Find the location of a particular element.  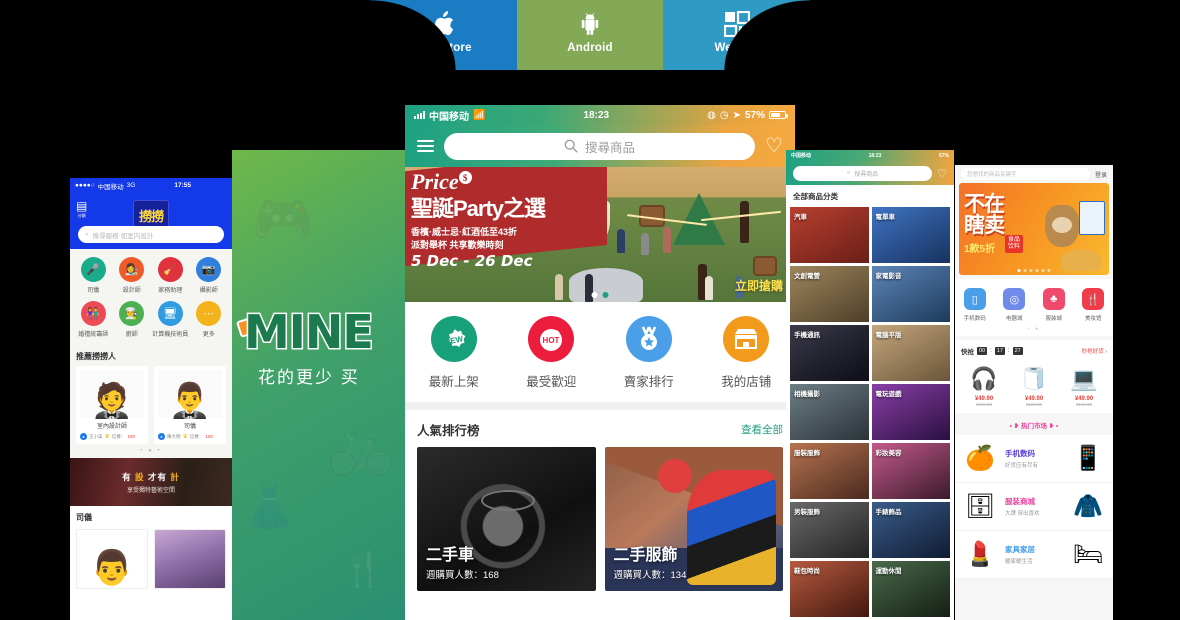

category-label: 彩妝美容 is located at coordinates (888, 453).